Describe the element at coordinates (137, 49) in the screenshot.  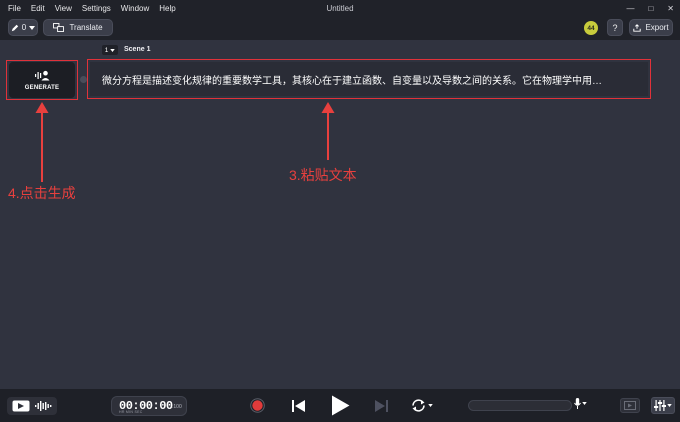
I see `scene-label: Scene 1` at that location.